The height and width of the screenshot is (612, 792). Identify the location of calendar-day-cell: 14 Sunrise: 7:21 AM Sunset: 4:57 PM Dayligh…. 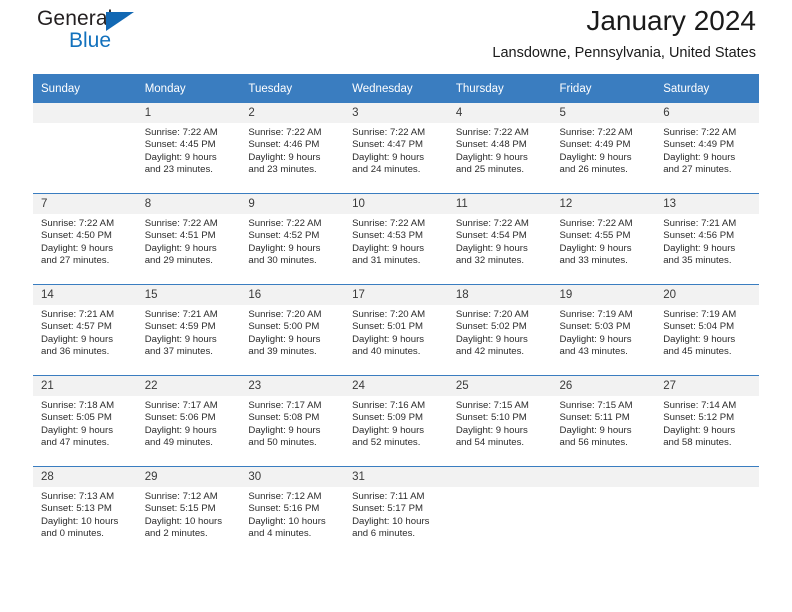
(85, 330).